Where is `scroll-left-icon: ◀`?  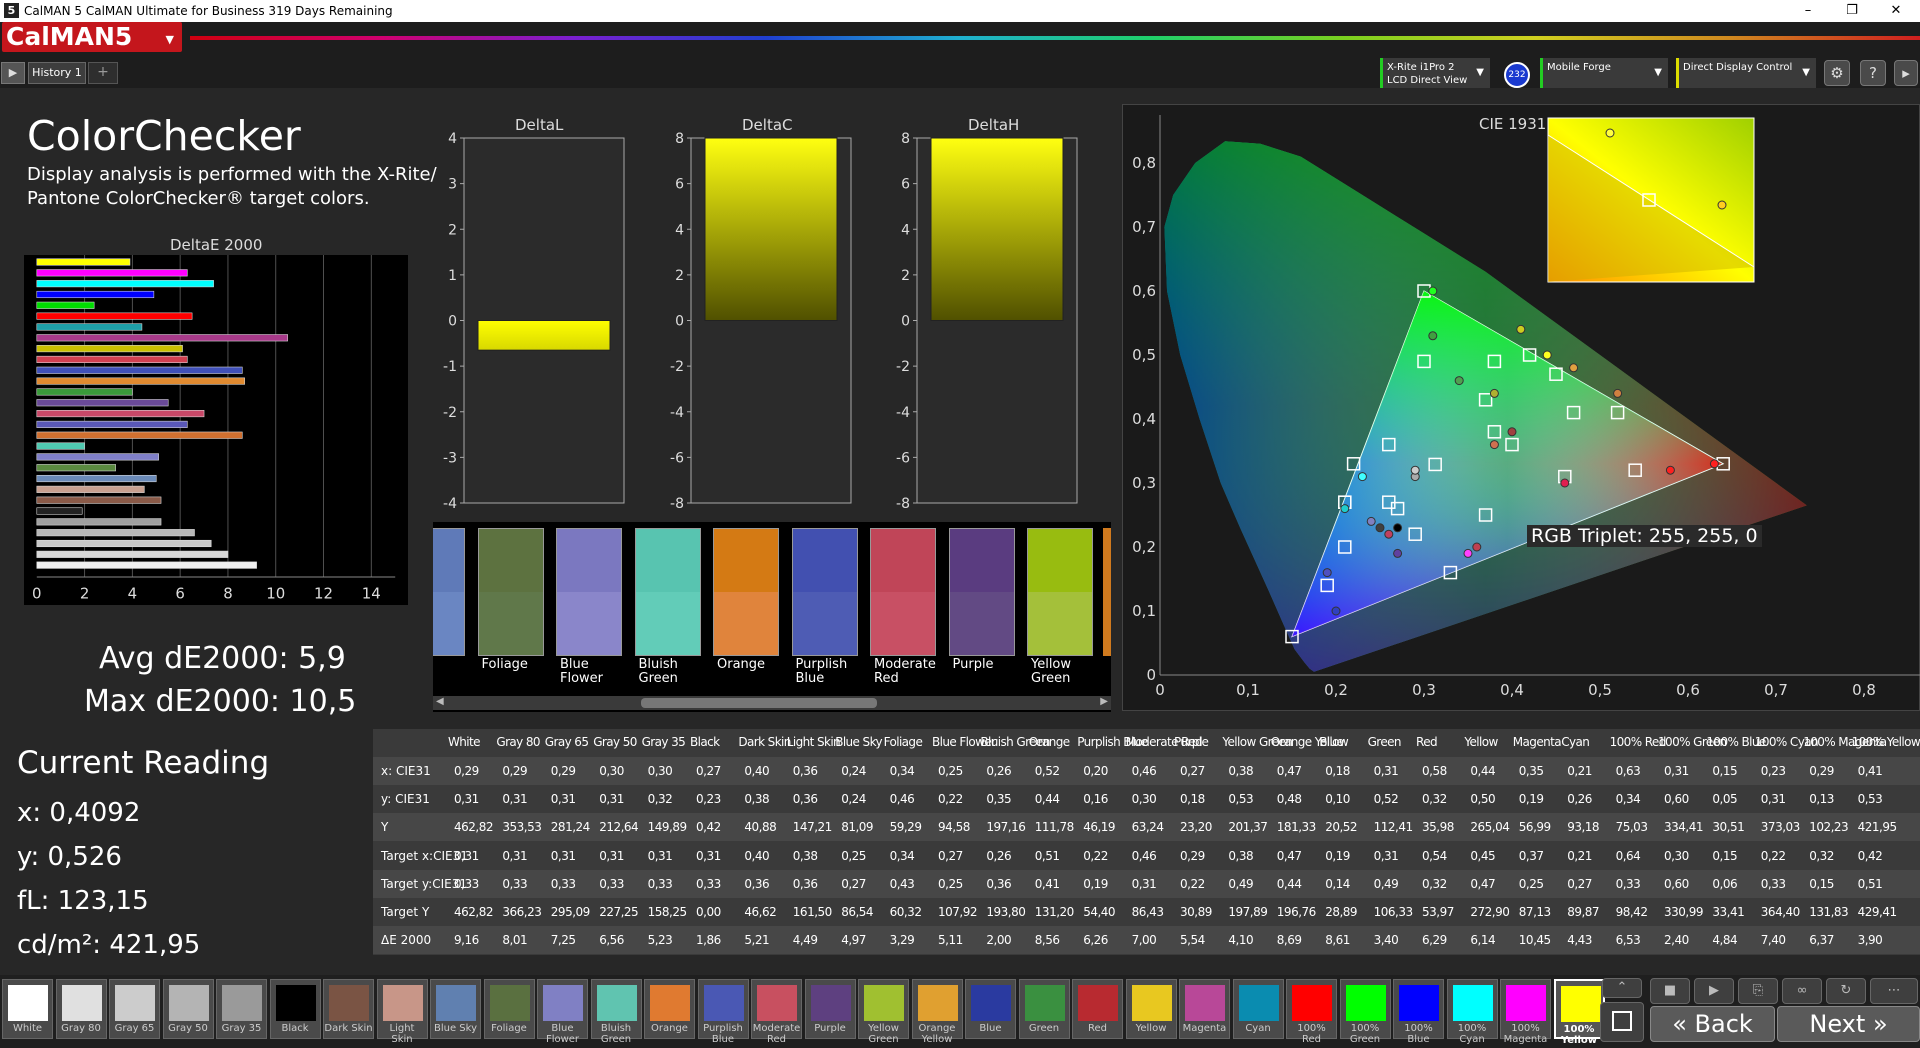
scroll-left-icon: ◀ is located at coordinates (440, 701).